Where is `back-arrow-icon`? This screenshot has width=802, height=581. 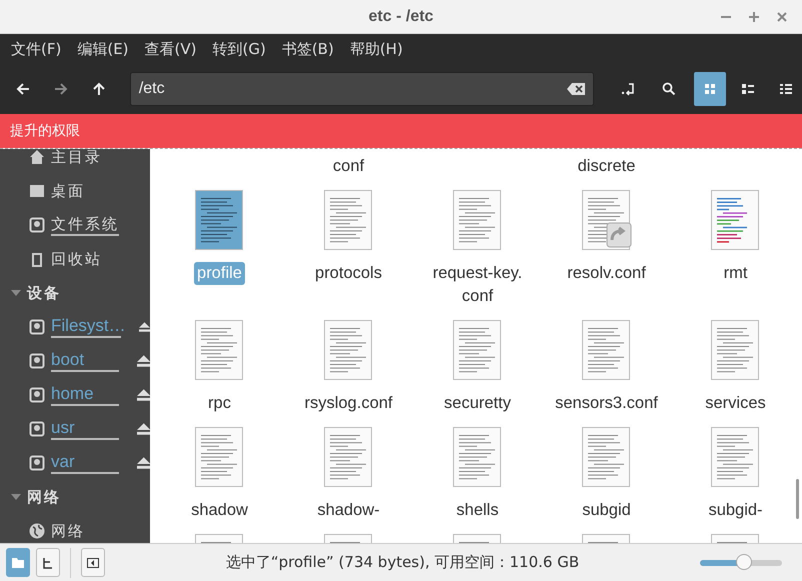 back-arrow-icon is located at coordinates (23, 89).